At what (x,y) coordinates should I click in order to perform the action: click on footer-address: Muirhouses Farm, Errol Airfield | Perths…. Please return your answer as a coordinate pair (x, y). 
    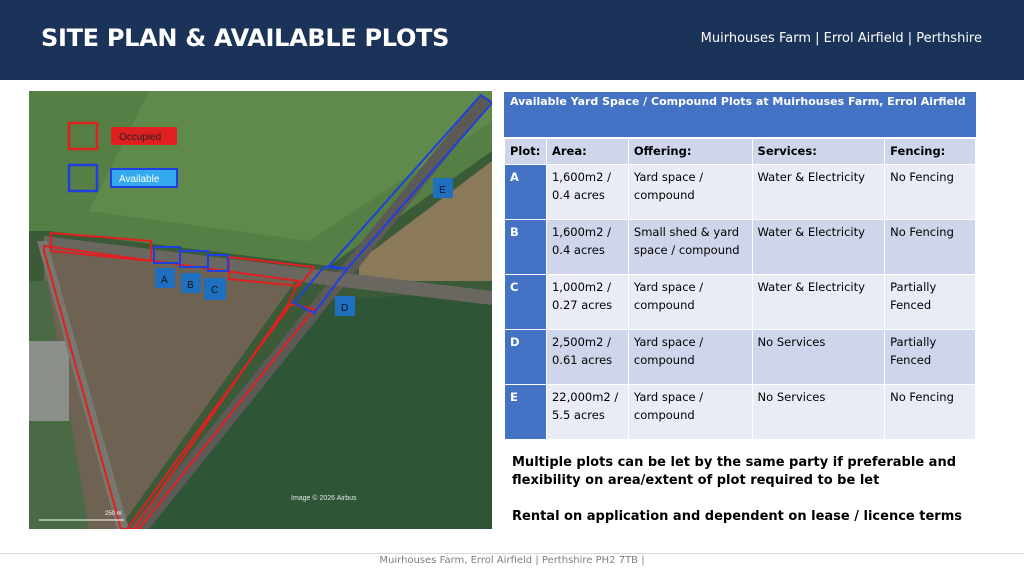
    Looking at the image, I should click on (512, 560).